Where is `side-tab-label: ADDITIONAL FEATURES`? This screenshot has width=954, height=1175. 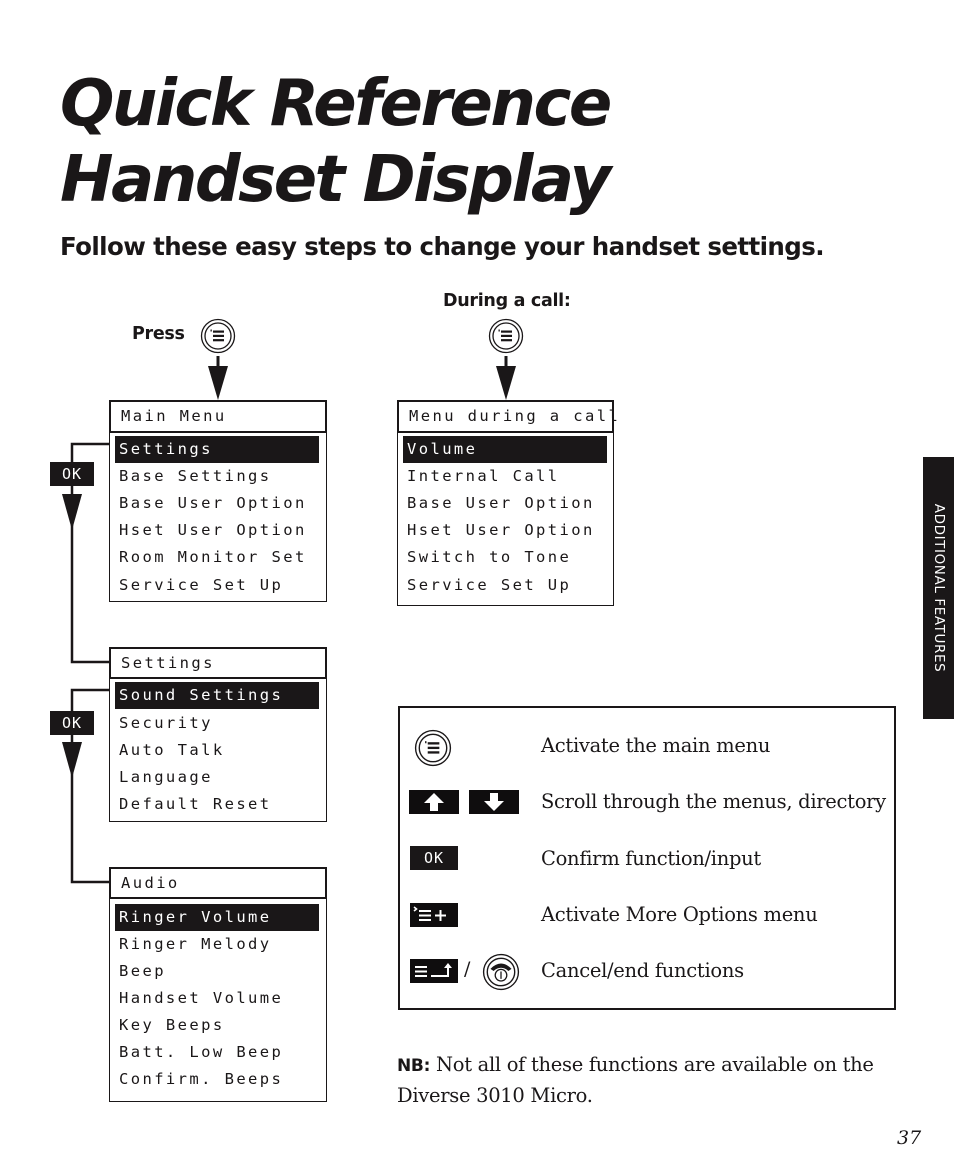
side-tab-label: ADDITIONAL FEATURES is located at coordinates (938, 588).